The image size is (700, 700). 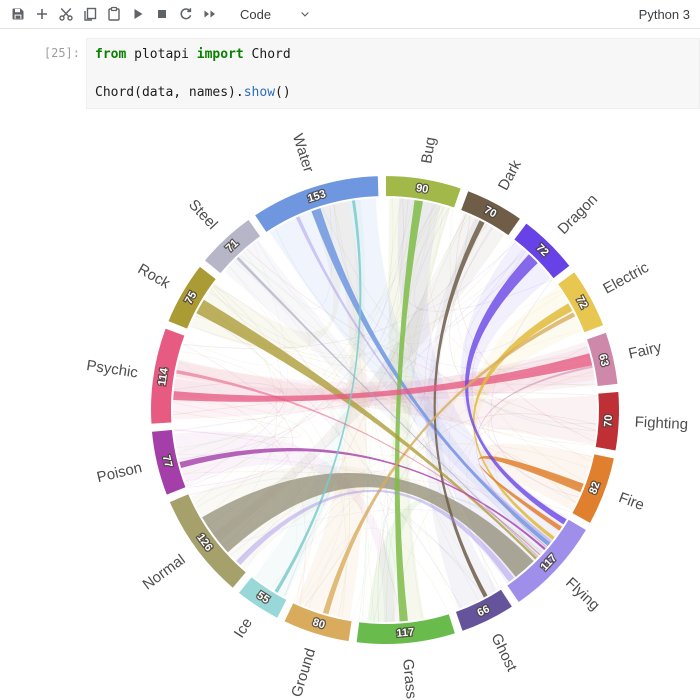 I want to click on cut-cell-button, so click(x=66, y=14).